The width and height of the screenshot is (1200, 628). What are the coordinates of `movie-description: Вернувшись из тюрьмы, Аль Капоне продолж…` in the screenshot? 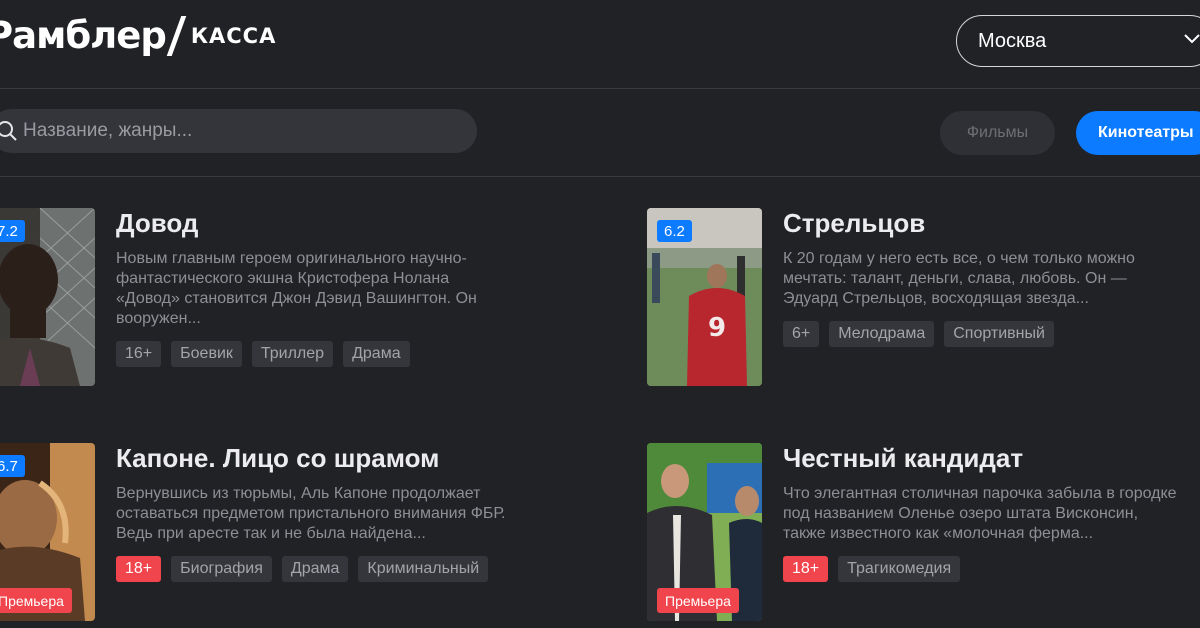 It's located at (311, 513).